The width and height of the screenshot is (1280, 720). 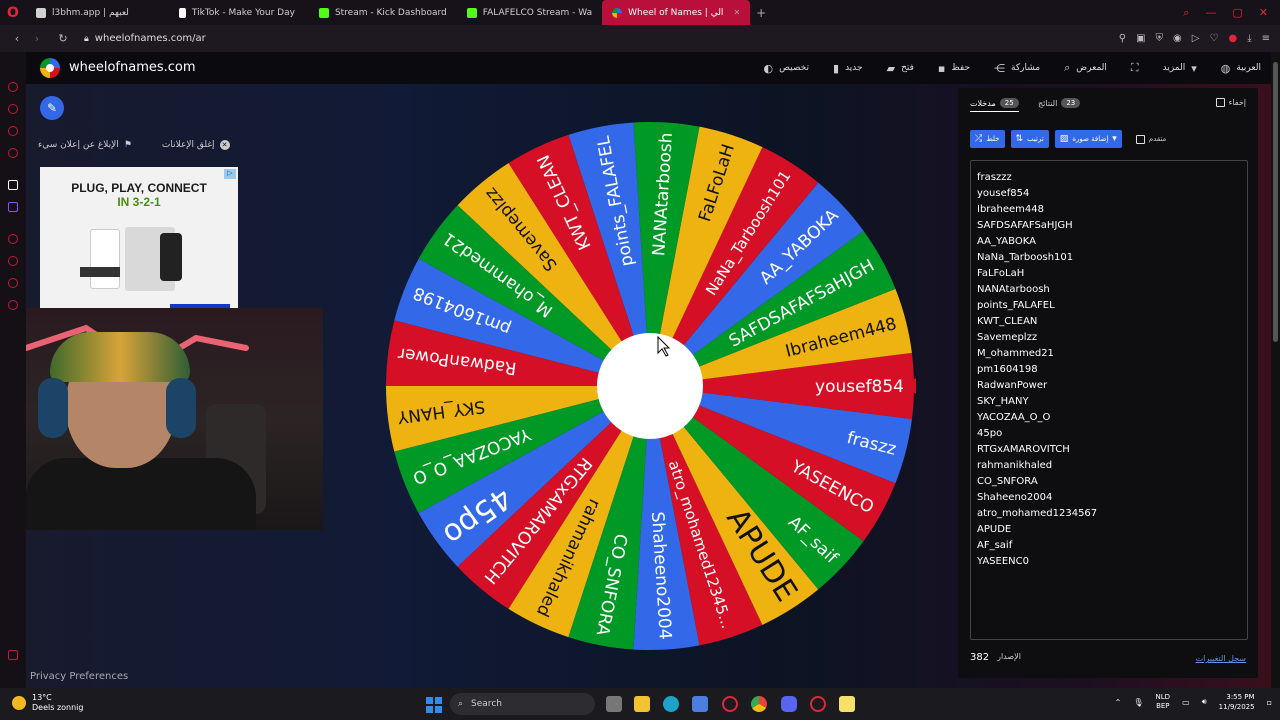 I want to click on changelog-link: سجل التغييرات, so click(x=1221, y=658).